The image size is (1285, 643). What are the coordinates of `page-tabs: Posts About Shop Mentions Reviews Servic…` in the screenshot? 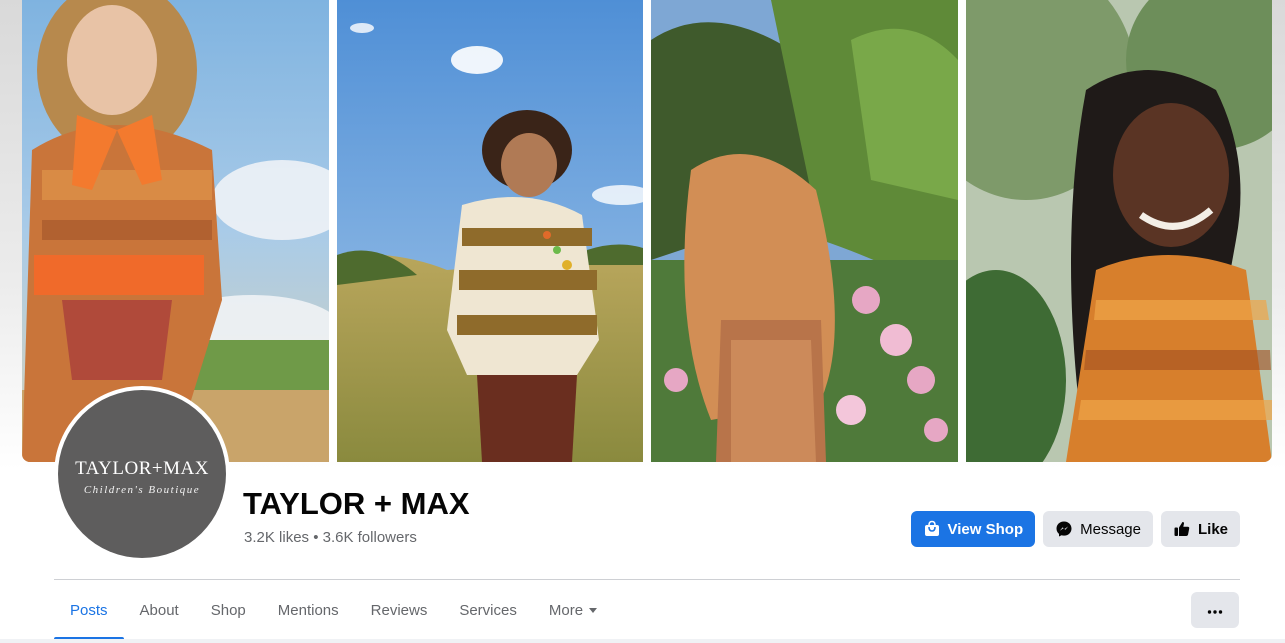 It's located at (333, 610).